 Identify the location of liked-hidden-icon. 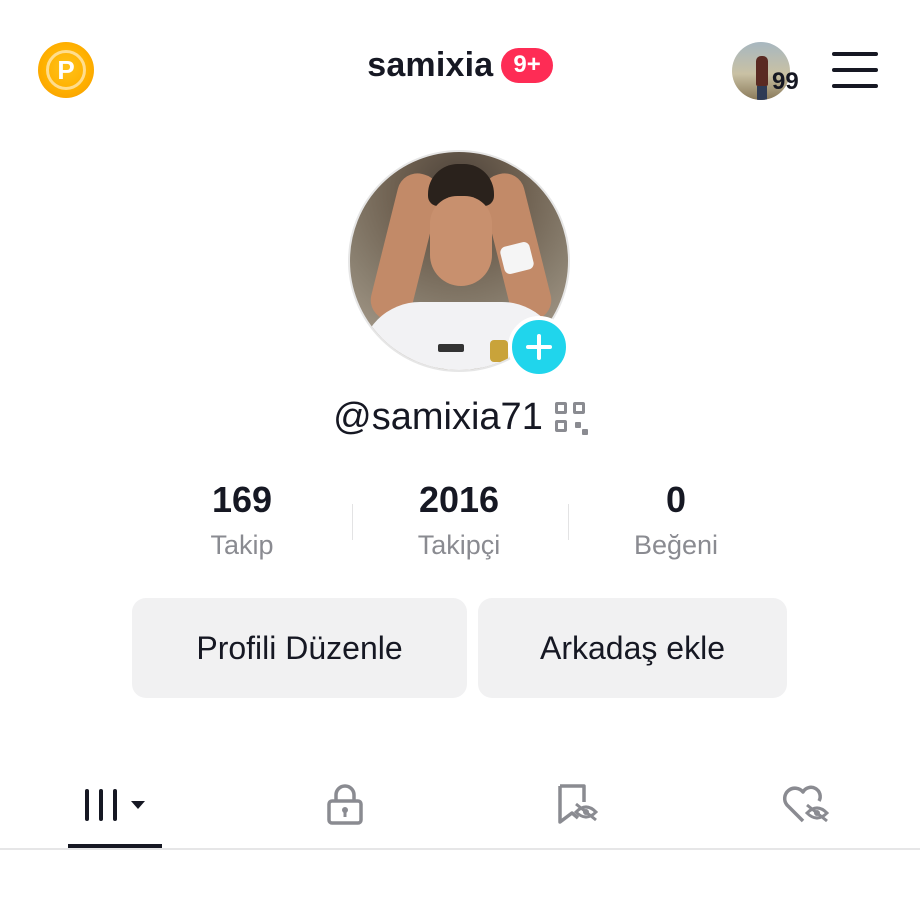
(806, 804).